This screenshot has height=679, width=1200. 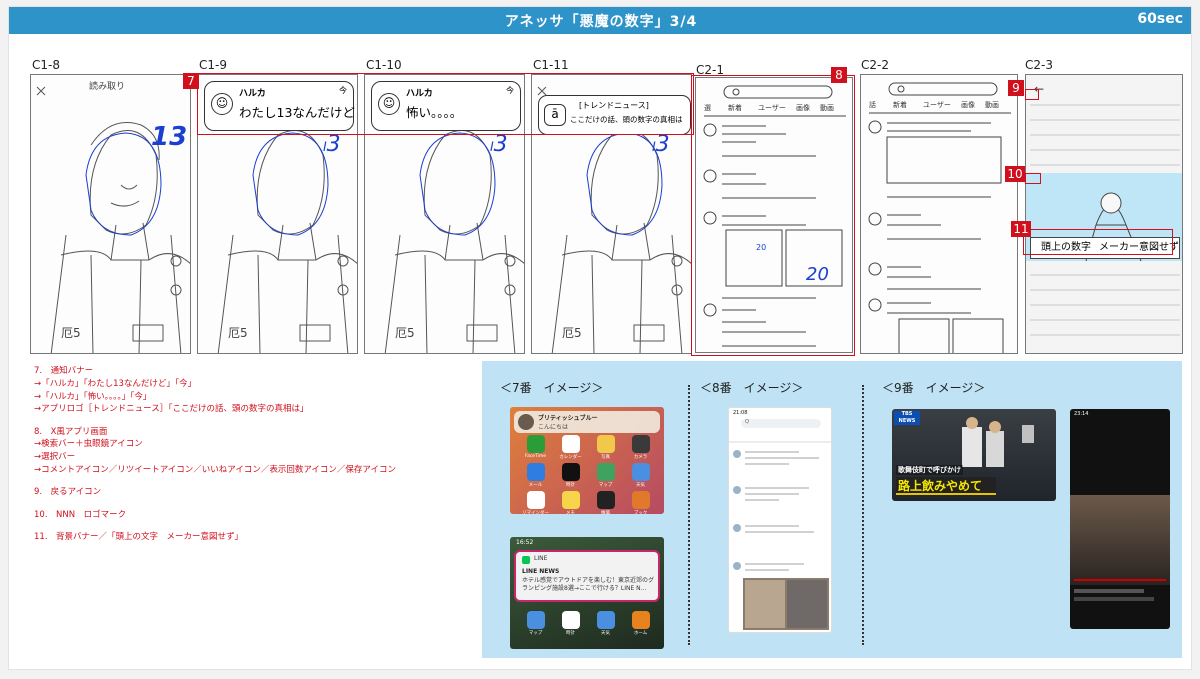 What do you see at coordinates (992, 104) in the screenshot?
I see `svg-text: 動画` at bounding box center [992, 104].